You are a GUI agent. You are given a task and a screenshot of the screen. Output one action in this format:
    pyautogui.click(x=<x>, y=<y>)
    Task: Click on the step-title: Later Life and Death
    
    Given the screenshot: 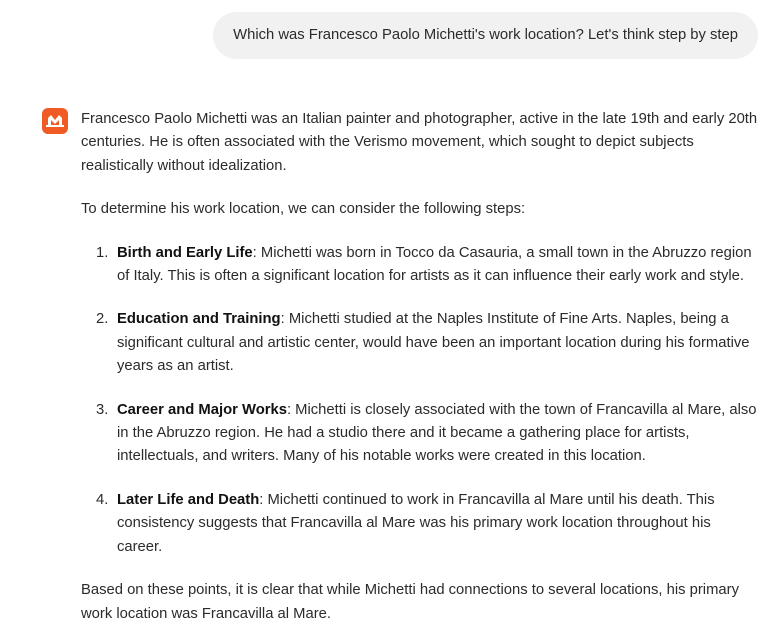 What is the action you would take?
    pyautogui.click(x=188, y=499)
    